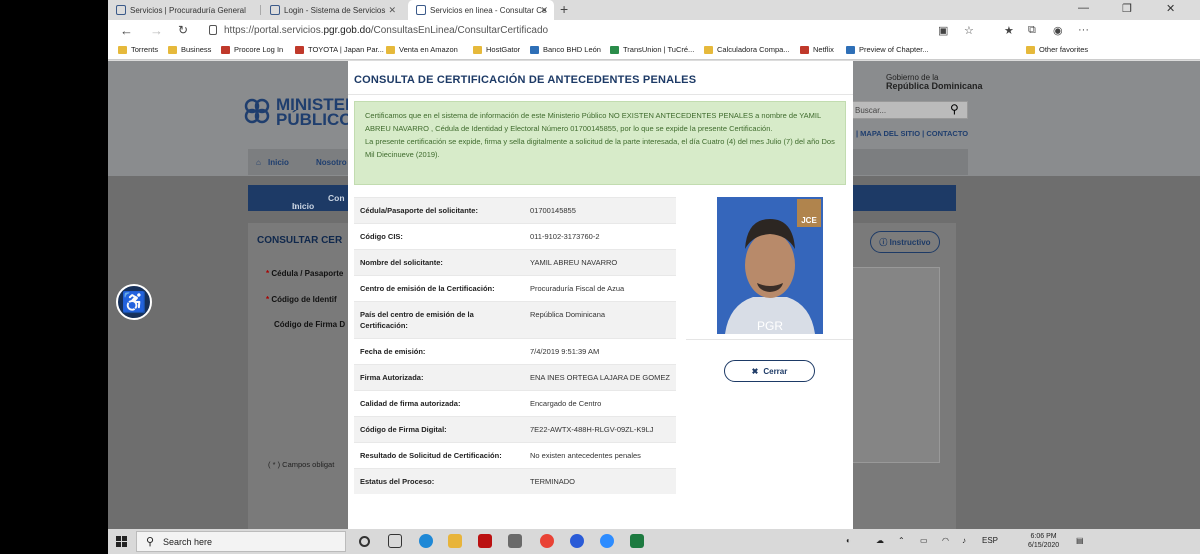  Describe the element at coordinates (364, 541) in the screenshot. I see `cortana-icon` at that location.